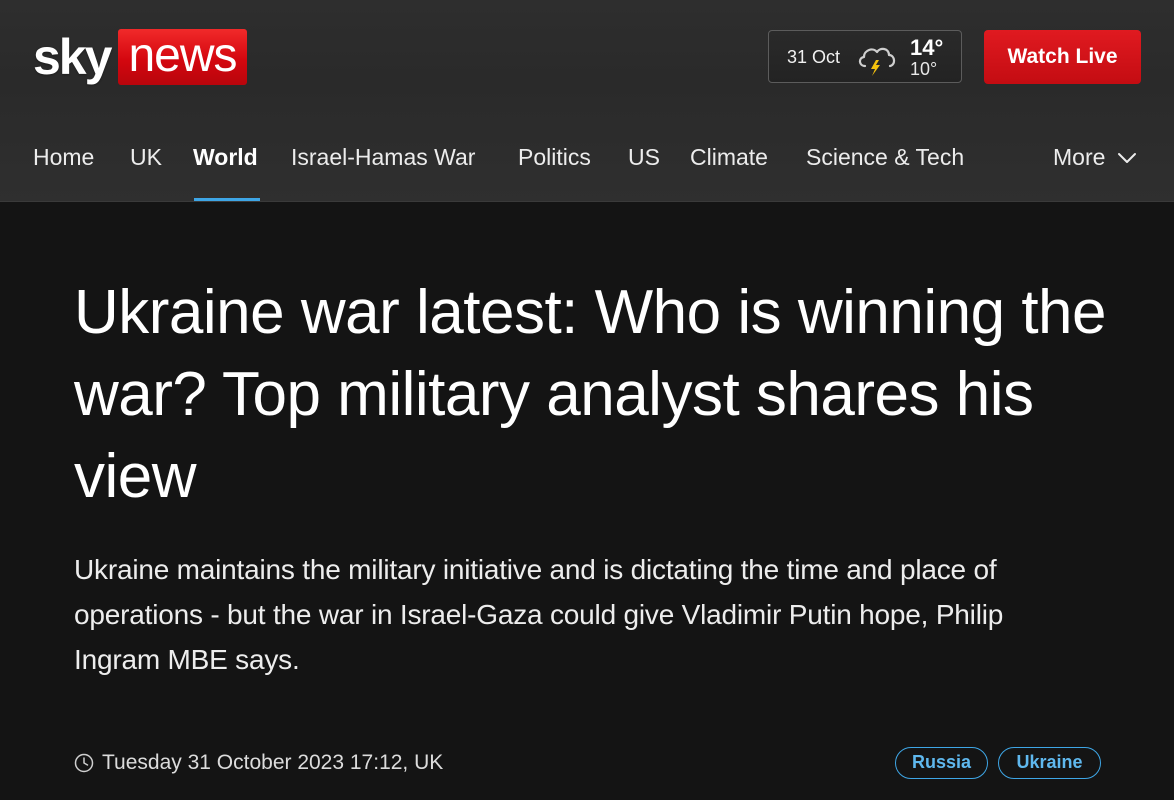 This screenshot has height=800, width=1174. What do you see at coordinates (941, 763) in the screenshot?
I see `tag-russia: Russia` at bounding box center [941, 763].